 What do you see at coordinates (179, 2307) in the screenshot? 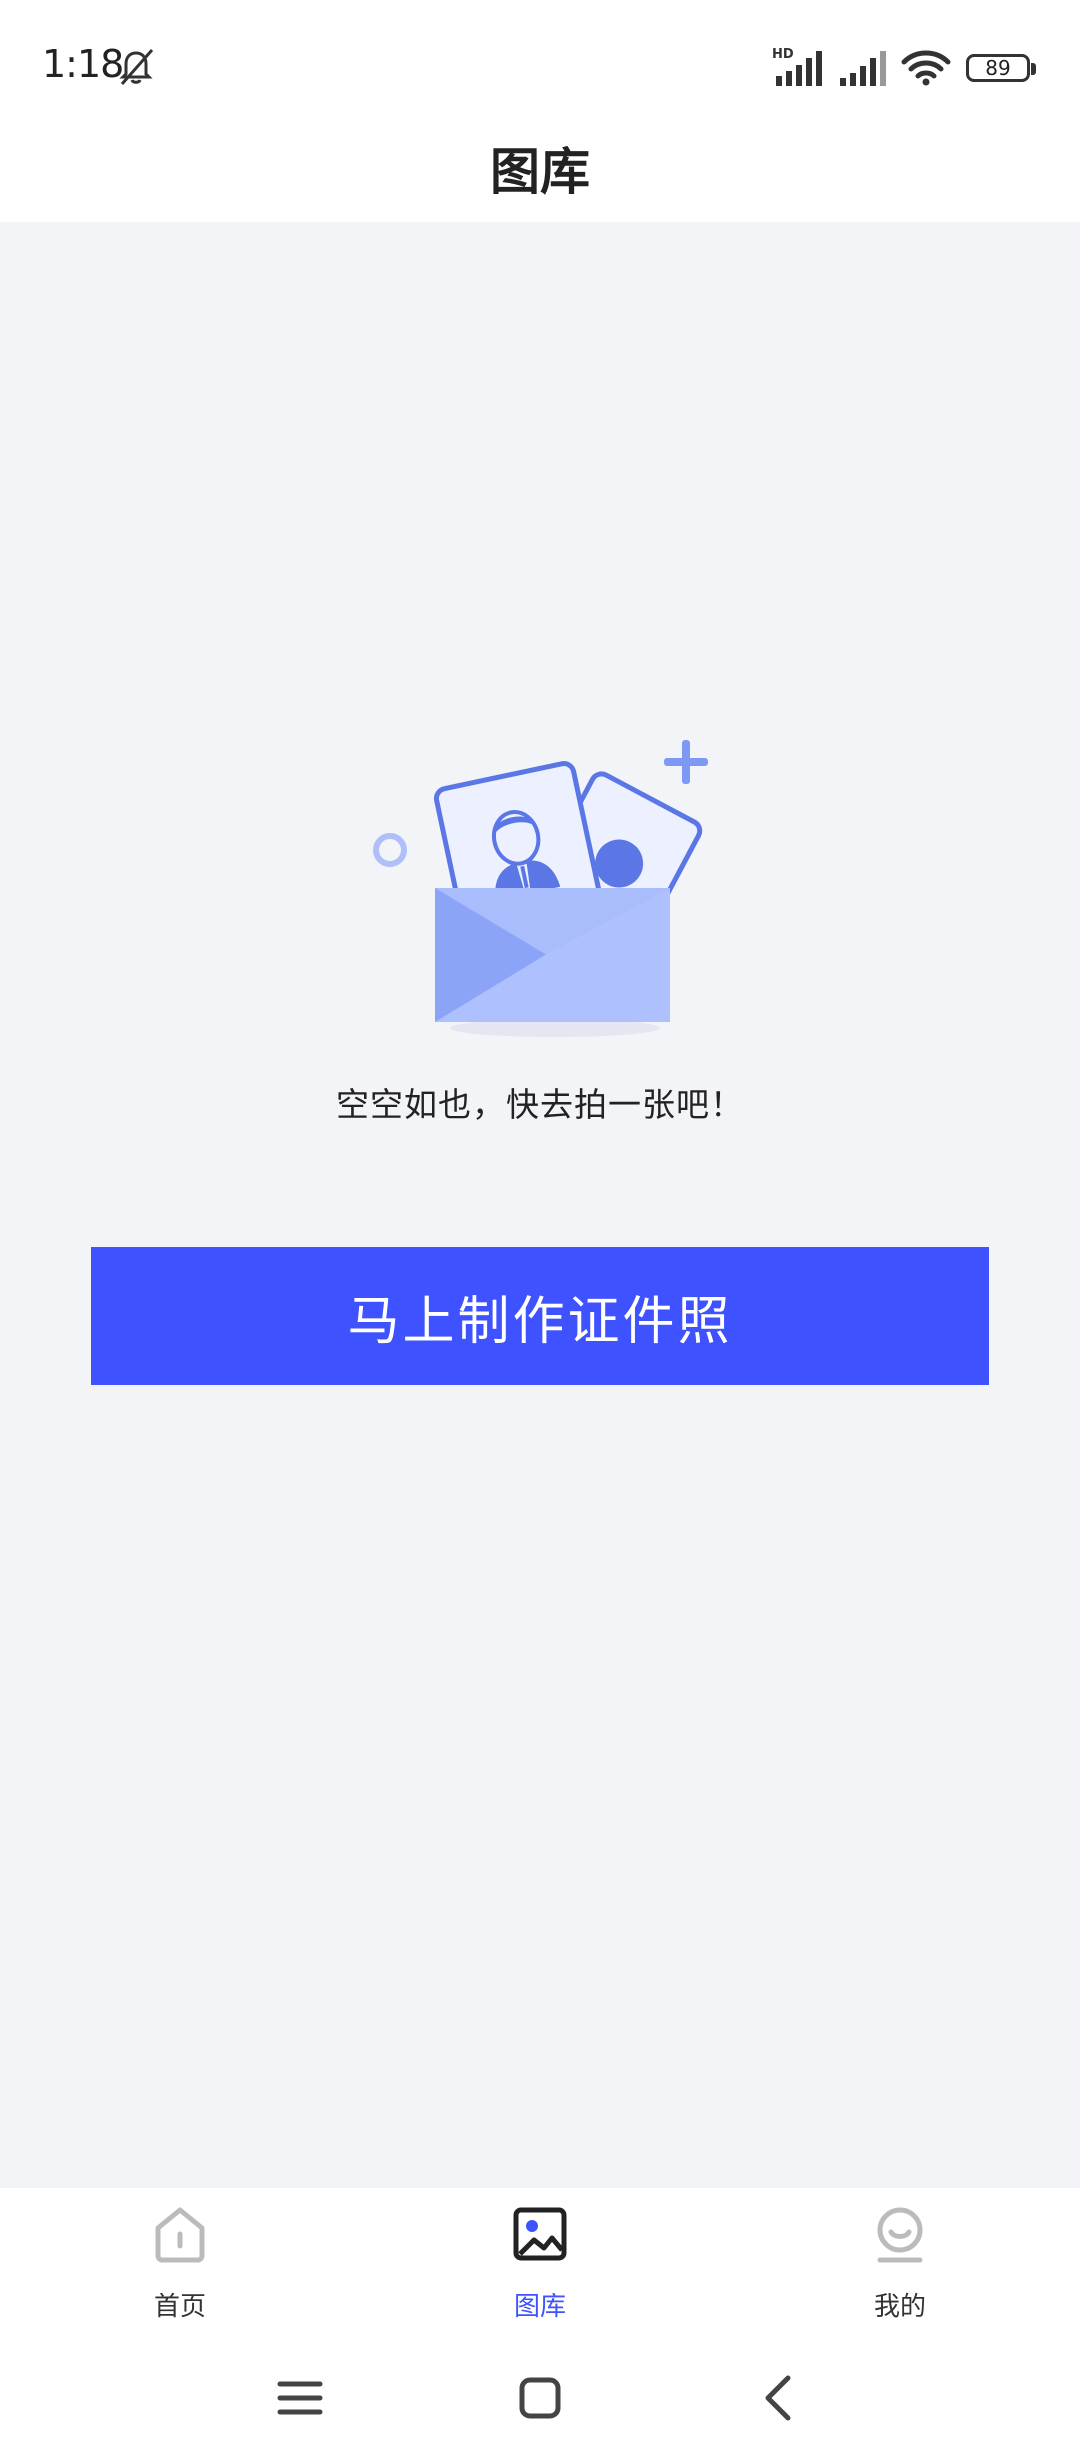
I see `tab-home-label: 首页` at bounding box center [179, 2307].